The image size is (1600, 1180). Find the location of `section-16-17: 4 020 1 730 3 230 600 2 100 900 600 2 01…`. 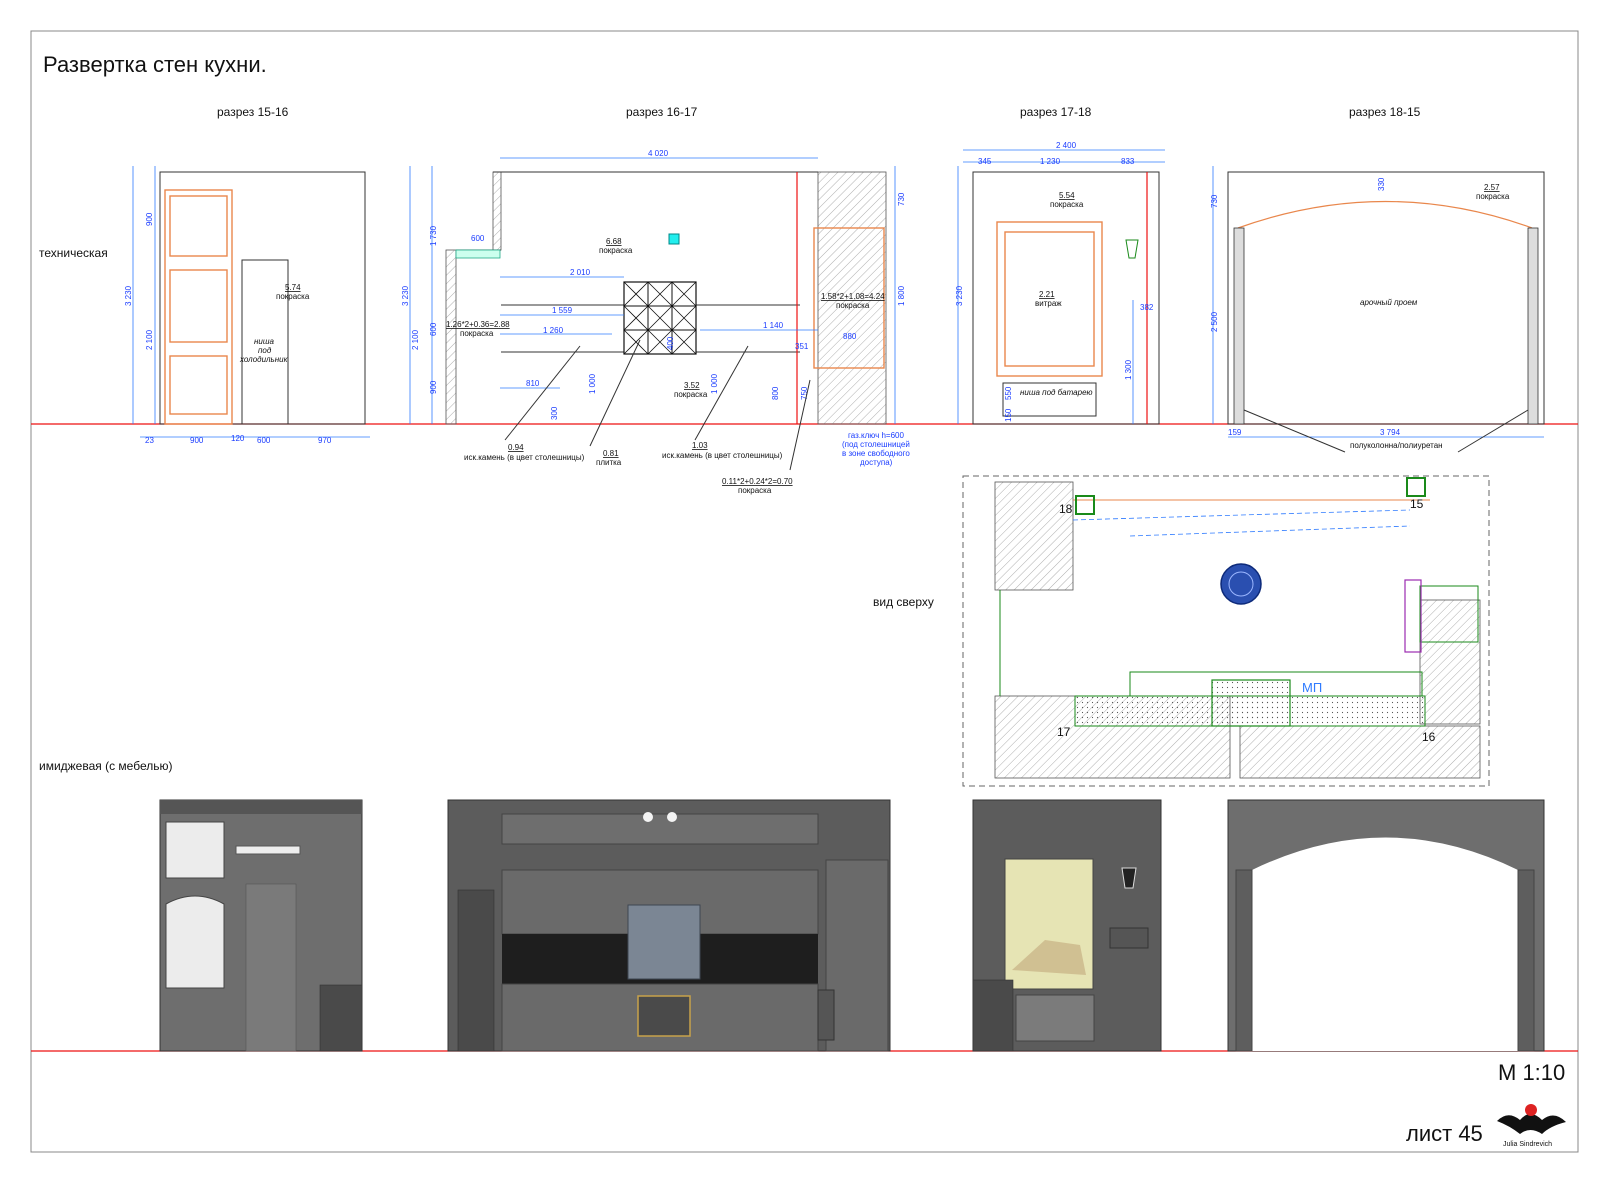

section-16-17: 4 020 1 730 3 230 600 2 100 900 600 2 01… is located at coordinates (655, 322).